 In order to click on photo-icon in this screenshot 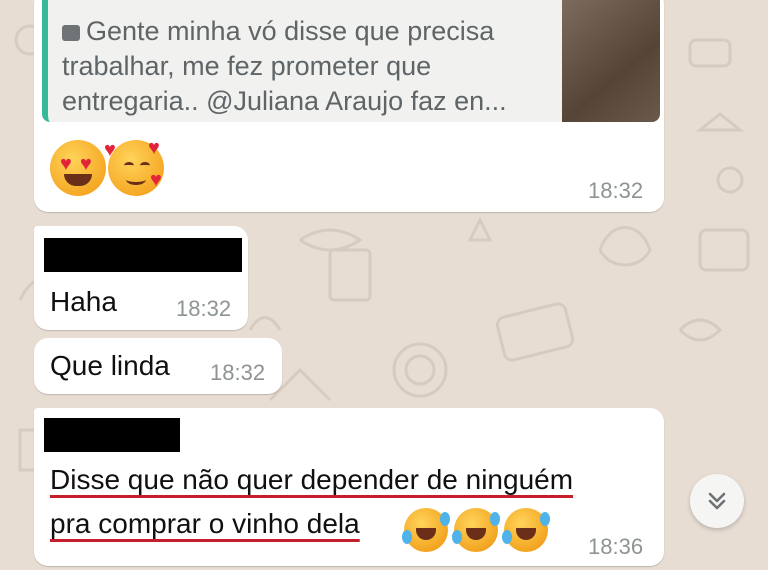, I will do `click(71, 33)`.